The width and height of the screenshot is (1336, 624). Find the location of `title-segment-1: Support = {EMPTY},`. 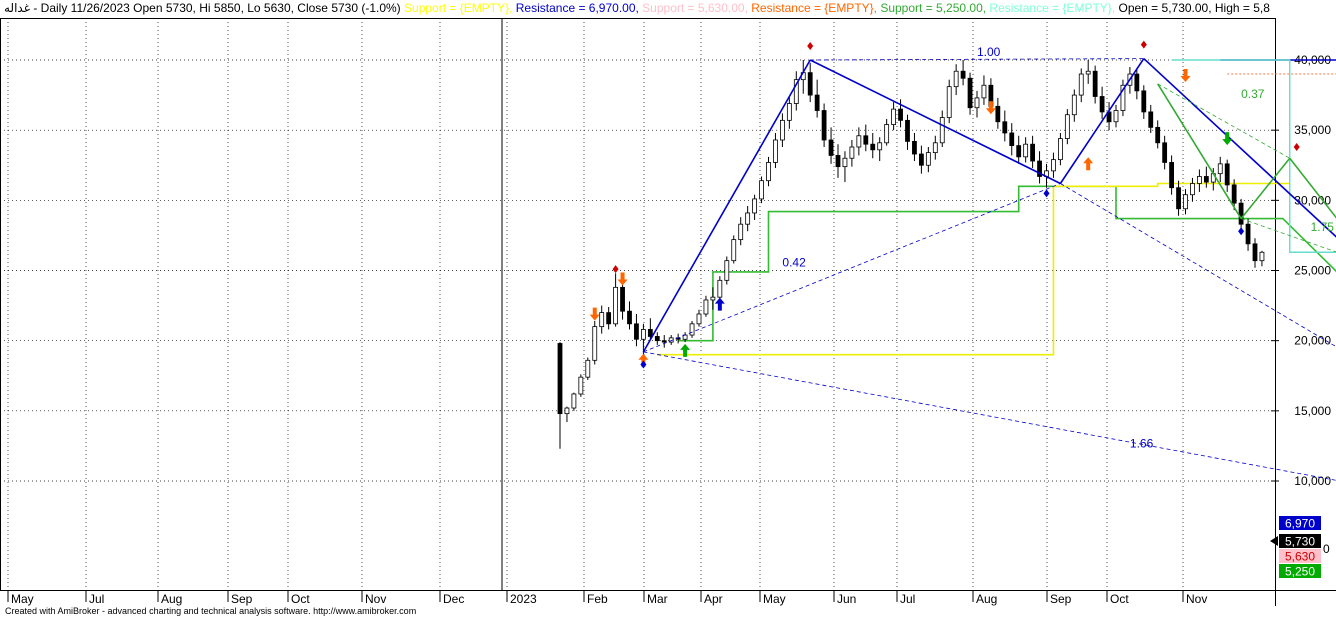

title-segment-1: Support = {EMPTY}, is located at coordinates (460, 8).